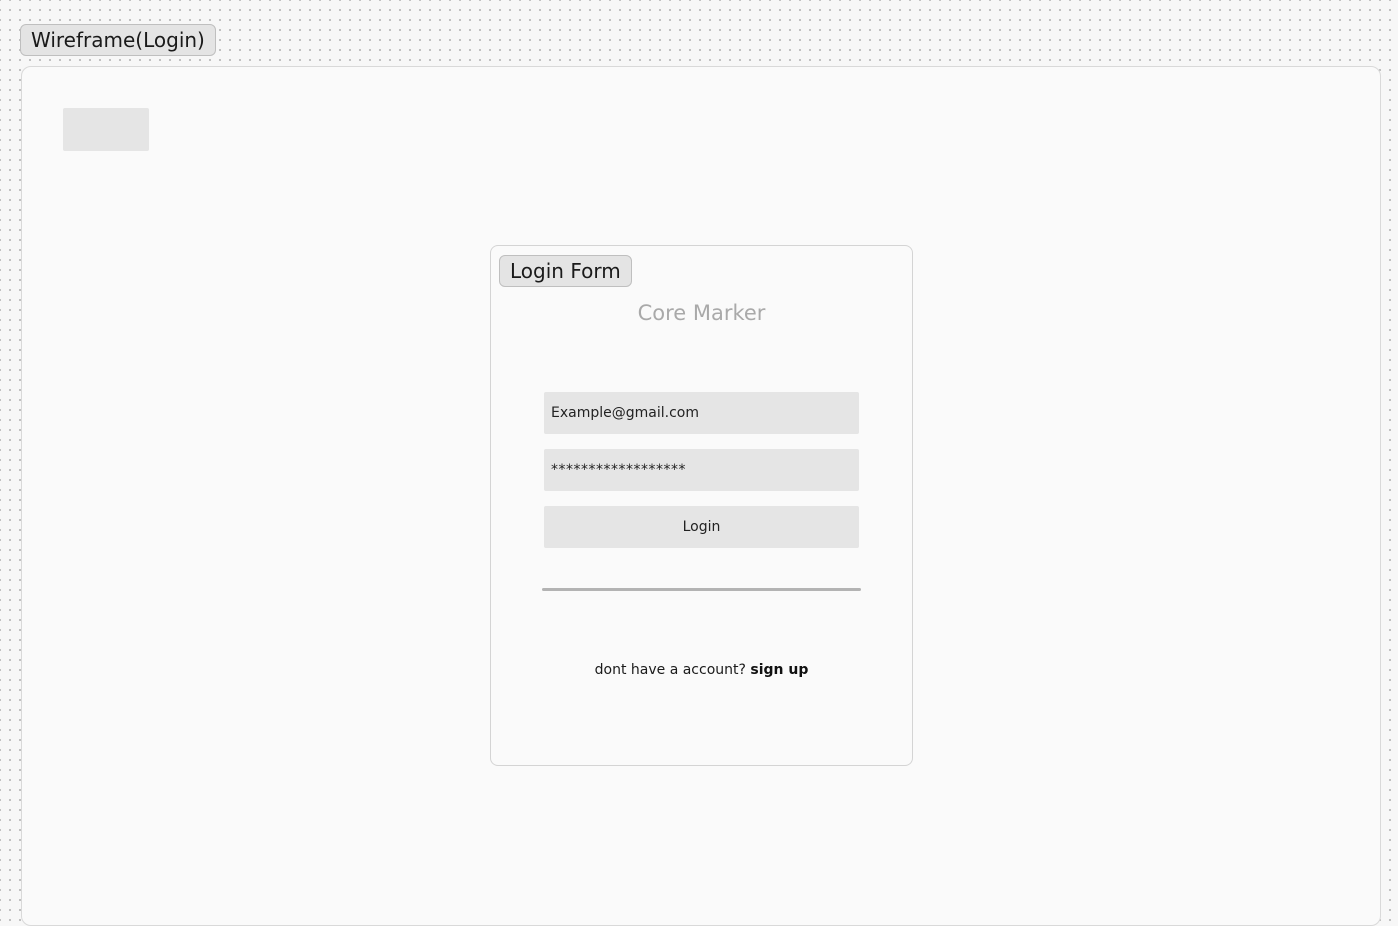 The height and width of the screenshot is (926, 1398). Describe the element at coordinates (701, 313) in the screenshot. I see `brand-title: Core Marker` at that location.